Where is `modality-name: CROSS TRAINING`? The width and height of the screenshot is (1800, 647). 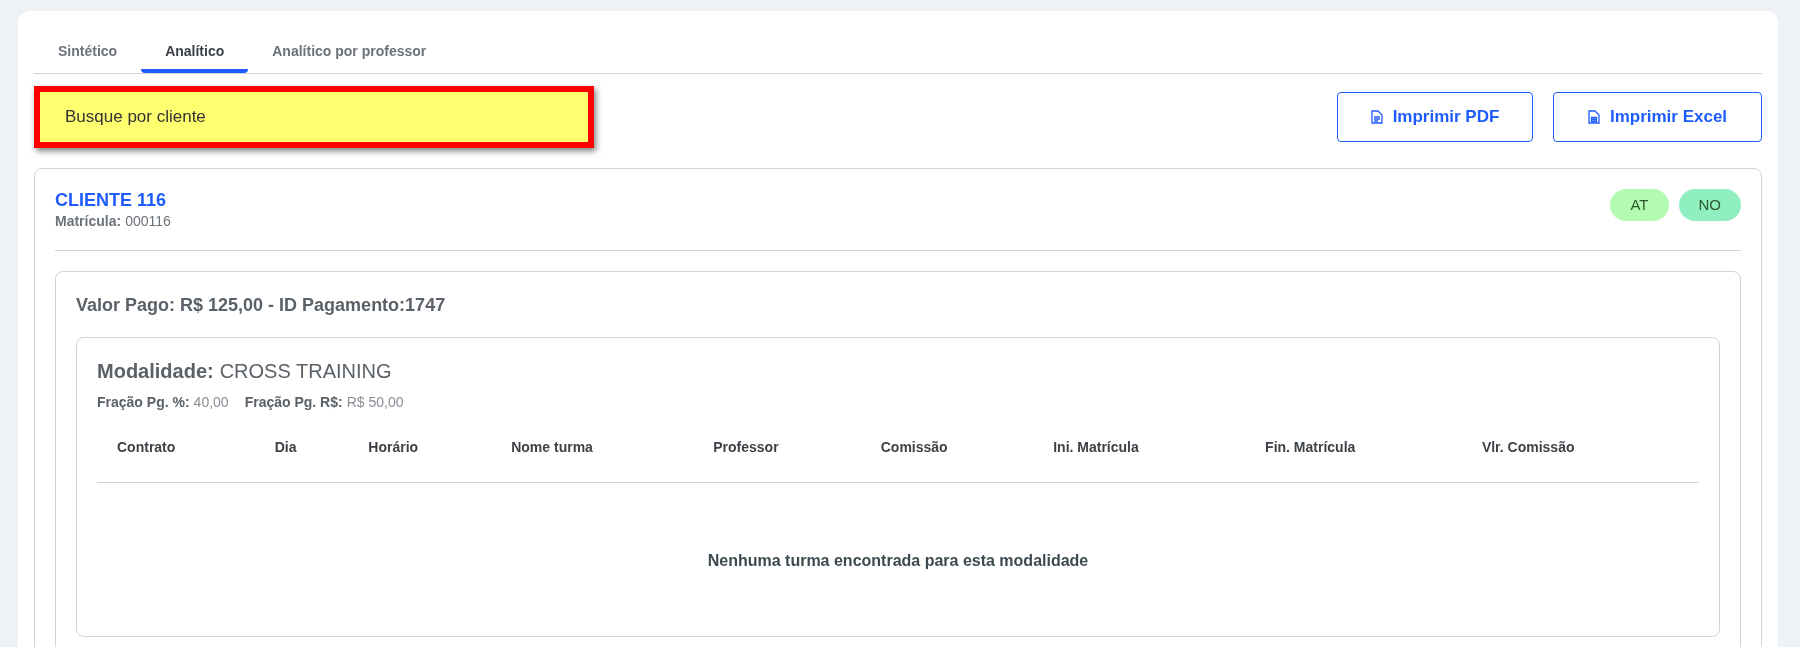 modality-name: CROSS TRAINING is located at coordinates (305, 371).